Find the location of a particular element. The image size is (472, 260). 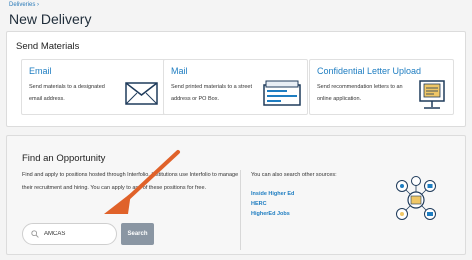

send-materials-heading: Send Materials is located at coordinates (48, 46).